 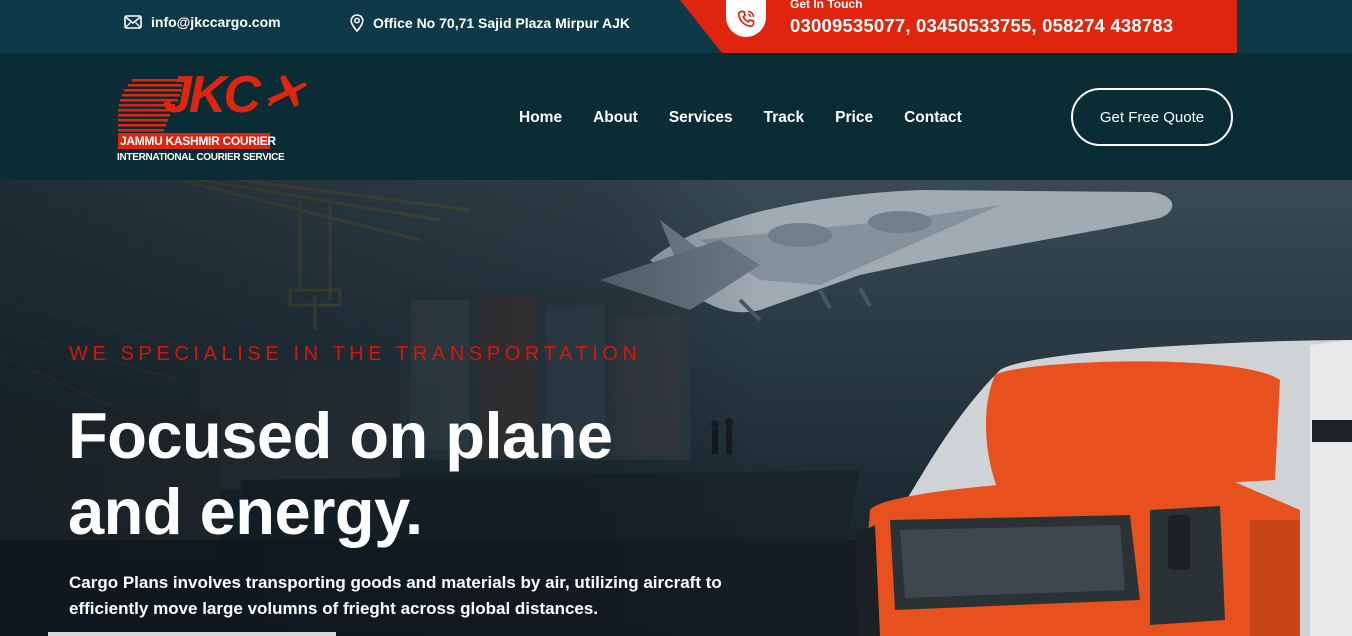 What do you see at coordinates (502, 23) in the screenshot?
I see `address-text: Office No 70,71 Sajid Plaza Mirpur AJK` at bounding box center [502, 23].